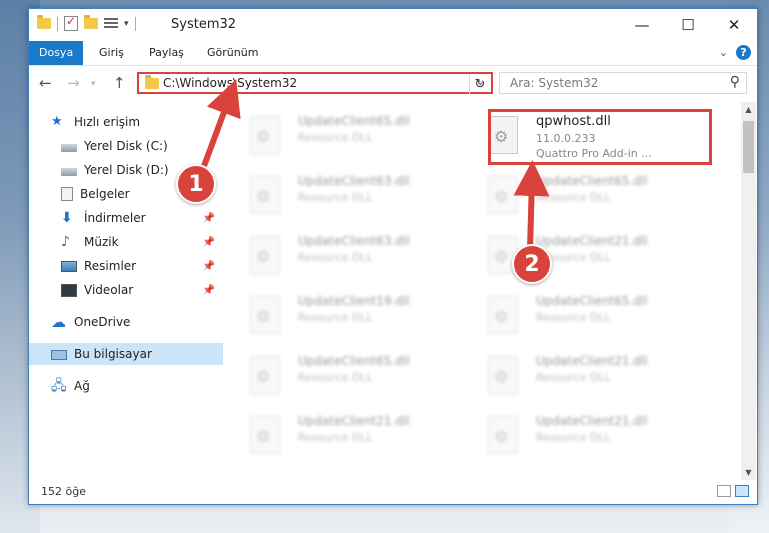  I want to click on maximize-button: ☐, so click(688, 25).